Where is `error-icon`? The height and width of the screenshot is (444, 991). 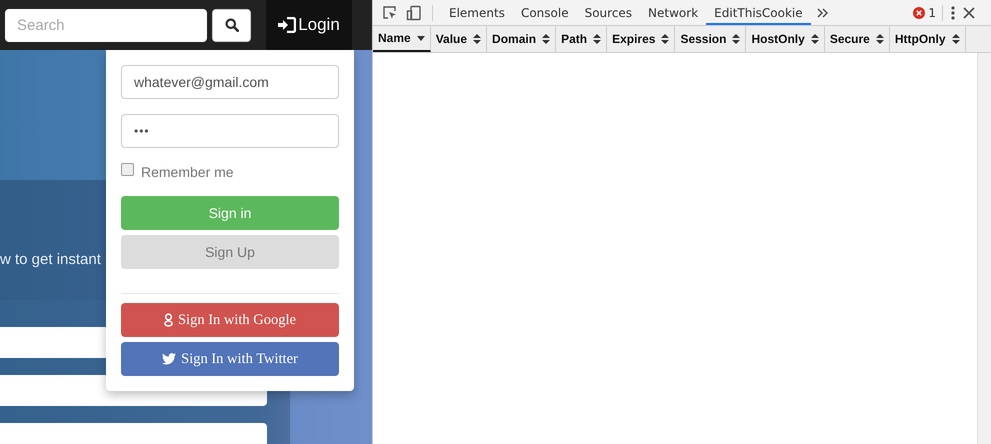 error-icon is located at coordinates (919, 12).